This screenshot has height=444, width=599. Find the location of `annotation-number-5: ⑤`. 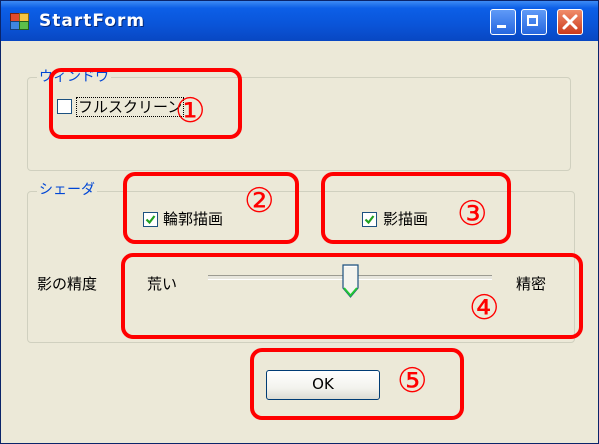

annotation-number-5: ⑤ is located at coordinates (412, 381).